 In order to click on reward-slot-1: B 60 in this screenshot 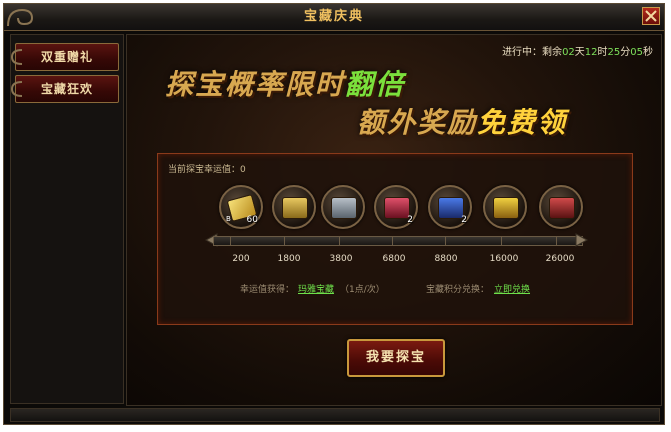, I will do `click(241, 207)`.